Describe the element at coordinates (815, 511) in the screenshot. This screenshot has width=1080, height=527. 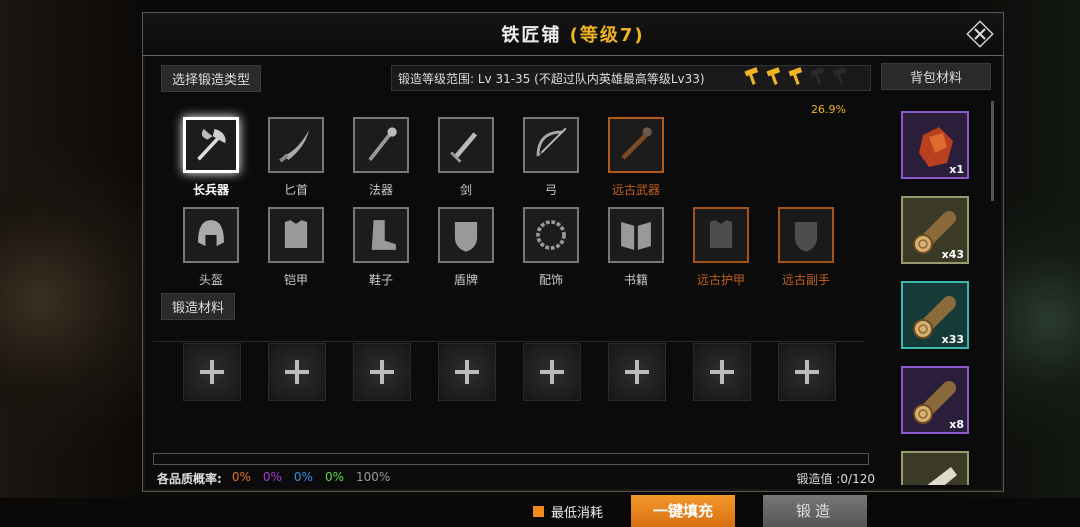
I see `forge-button: 锻造` at that location.